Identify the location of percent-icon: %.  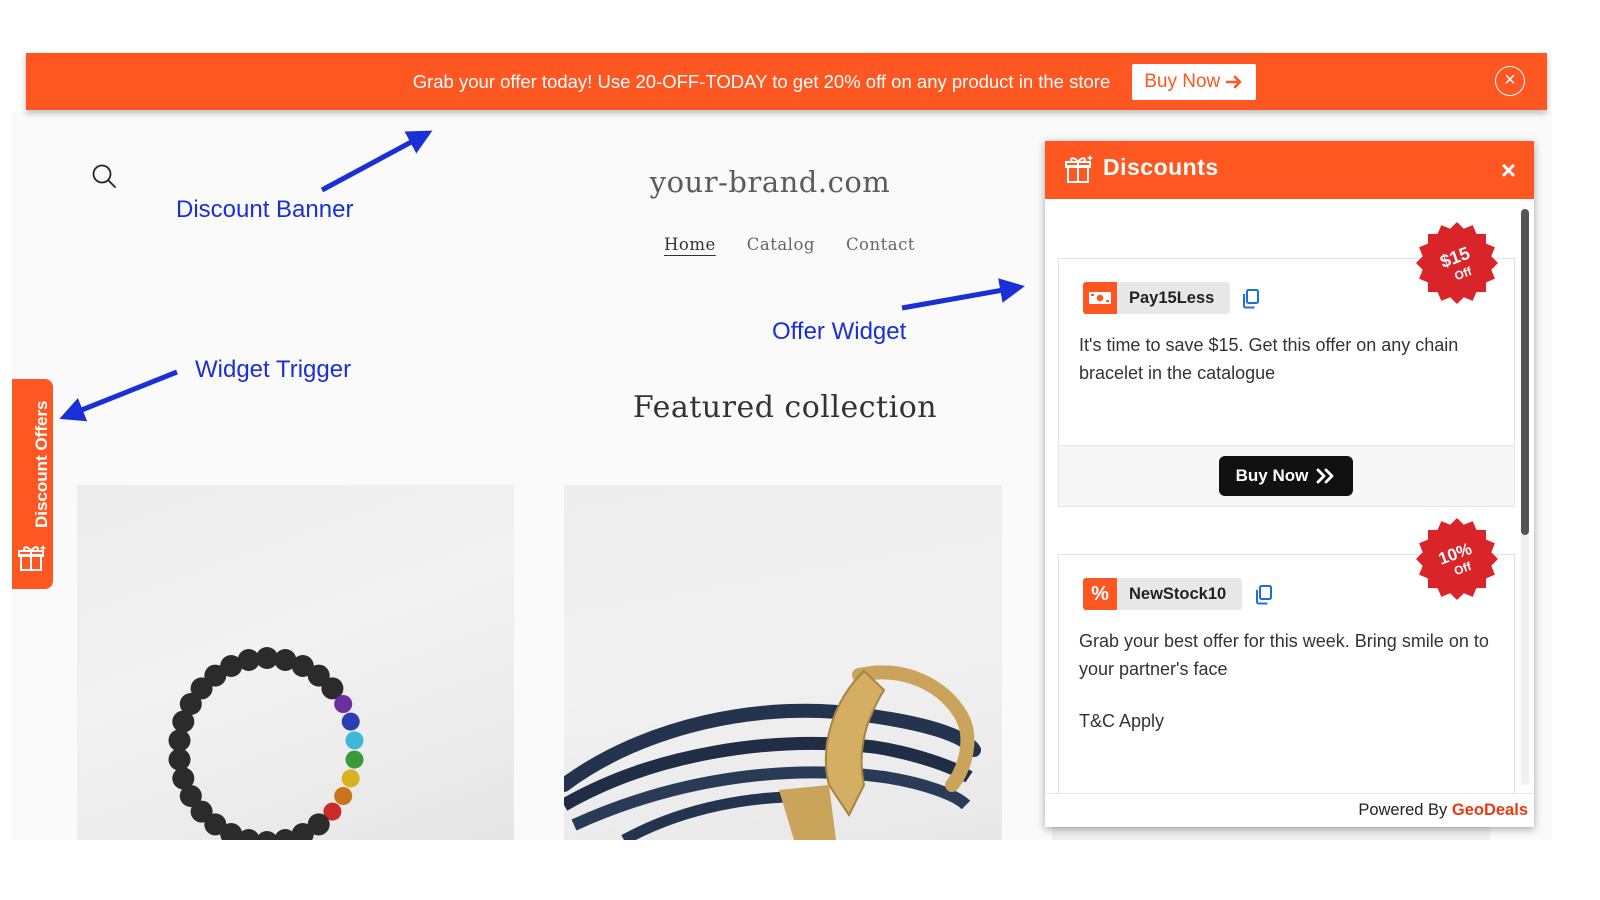
(1100, 594).